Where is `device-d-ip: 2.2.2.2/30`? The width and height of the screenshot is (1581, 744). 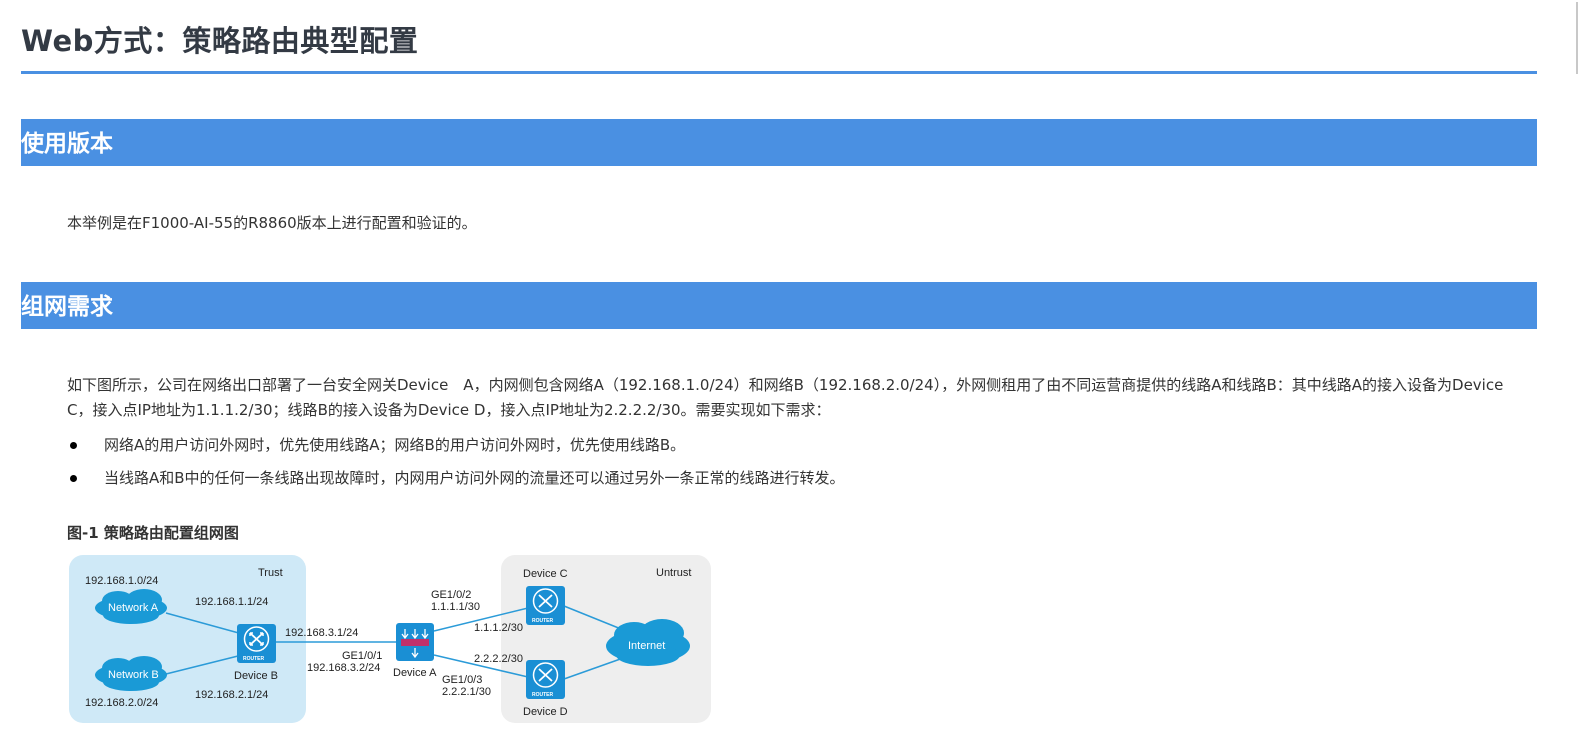 device-d-ip: 2.2.2.2/30 is located at coordinates (498, 659).